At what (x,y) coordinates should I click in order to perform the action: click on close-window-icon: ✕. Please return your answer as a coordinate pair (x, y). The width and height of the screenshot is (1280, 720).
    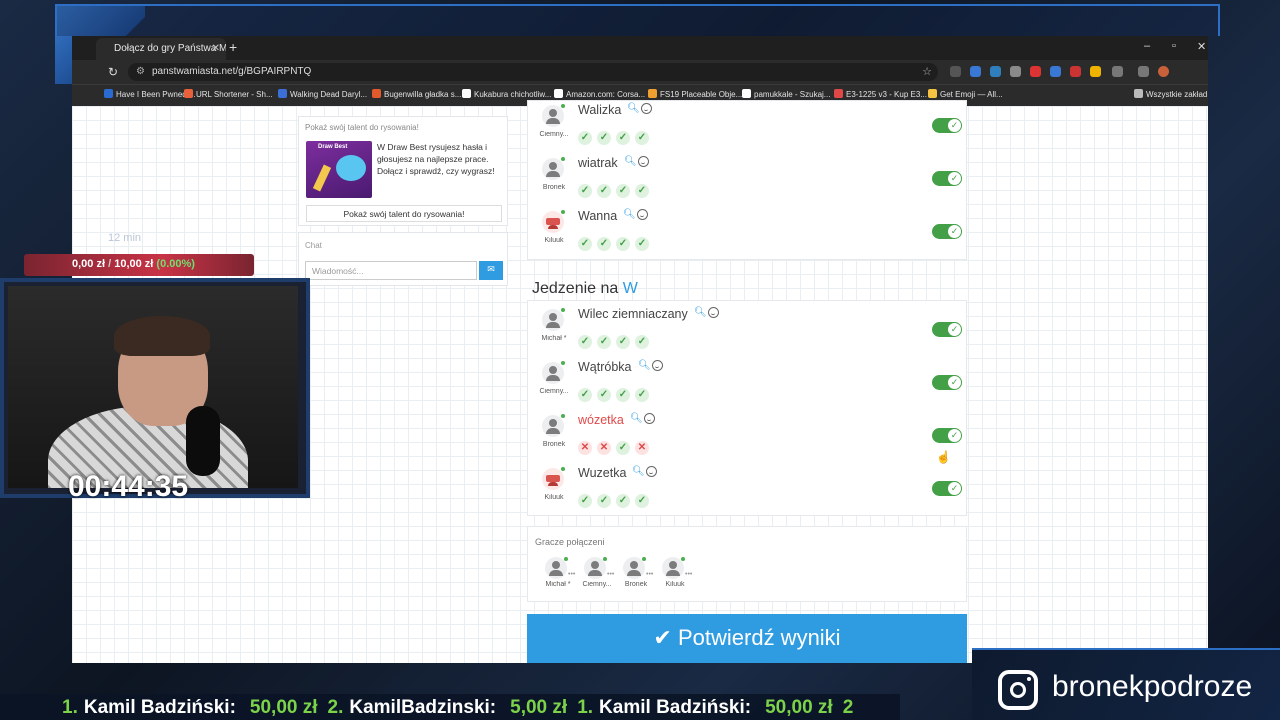
    Looking at the image, I should click on (1201, 46).